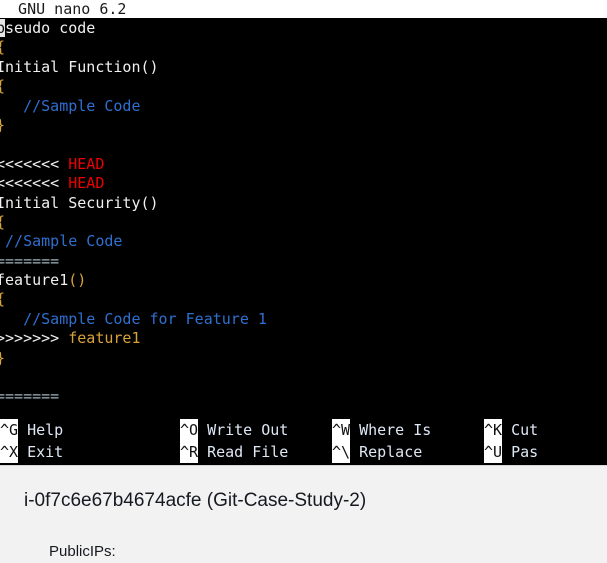 This screenshot has height=563, width=607. I want to click on editor-text: seudo code, so click(50, 28).